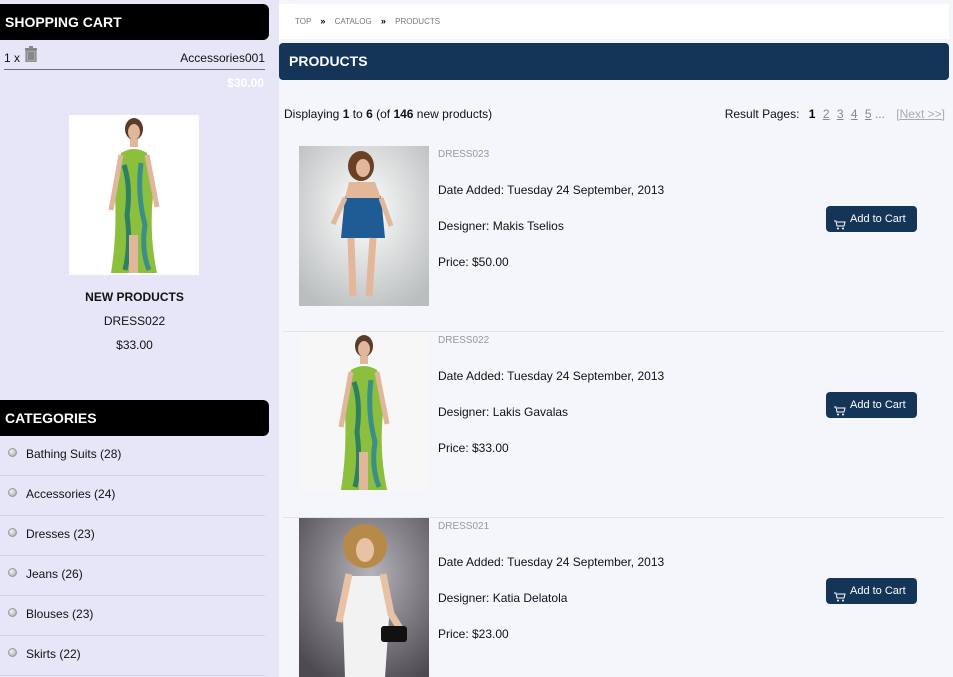 This screenshot has height=677, width=953. Describe the element at coordinates (245, 83) in the screenshot. I see `cart-total: $30.00` at that location.